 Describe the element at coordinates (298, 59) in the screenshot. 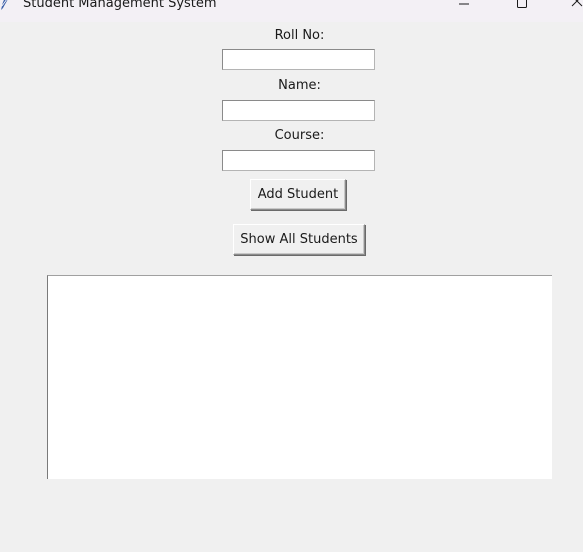

I see `roll-no-input` at that location.